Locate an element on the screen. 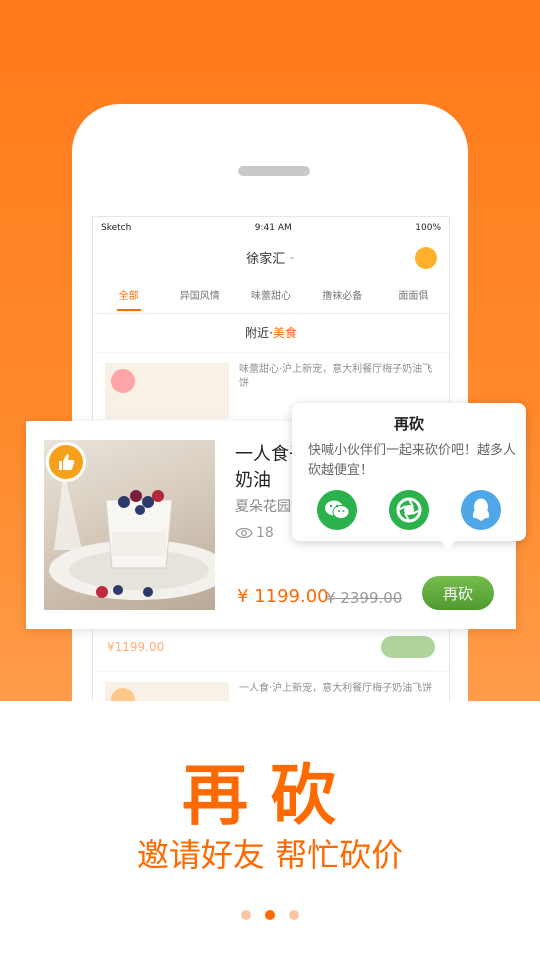 This screenshot has width=540, height=960. shop-name: 夏朵花园 is located at coordinates (263, 507).